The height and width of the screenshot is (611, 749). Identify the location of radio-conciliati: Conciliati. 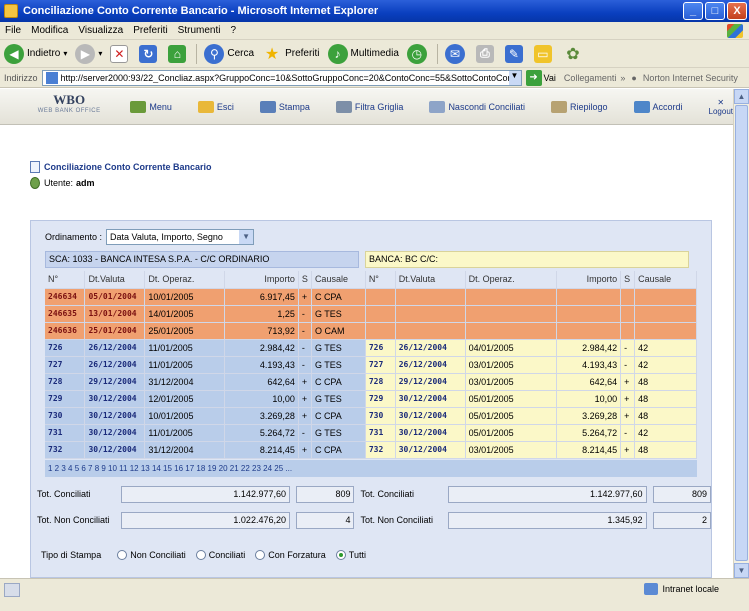
(220, 555).